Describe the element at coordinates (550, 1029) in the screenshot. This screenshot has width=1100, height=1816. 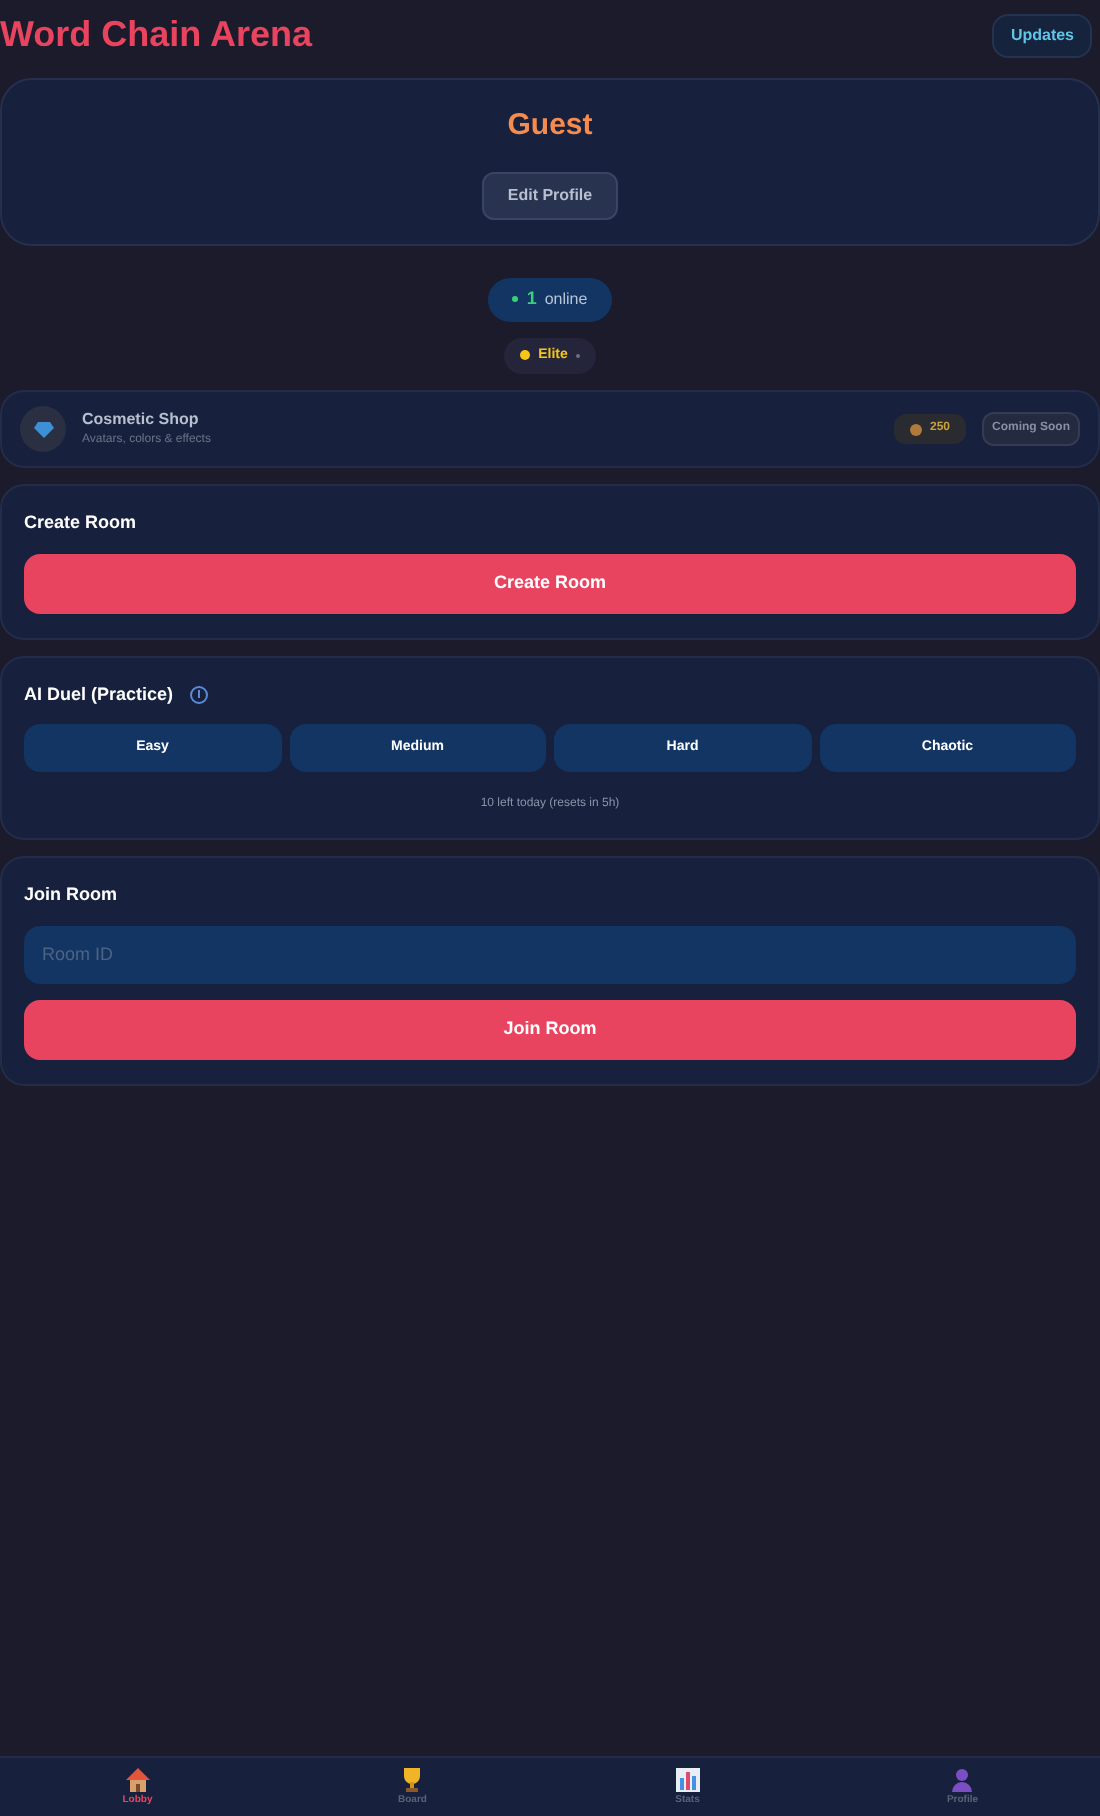
I see `join-room-button: Join Room` at that location.